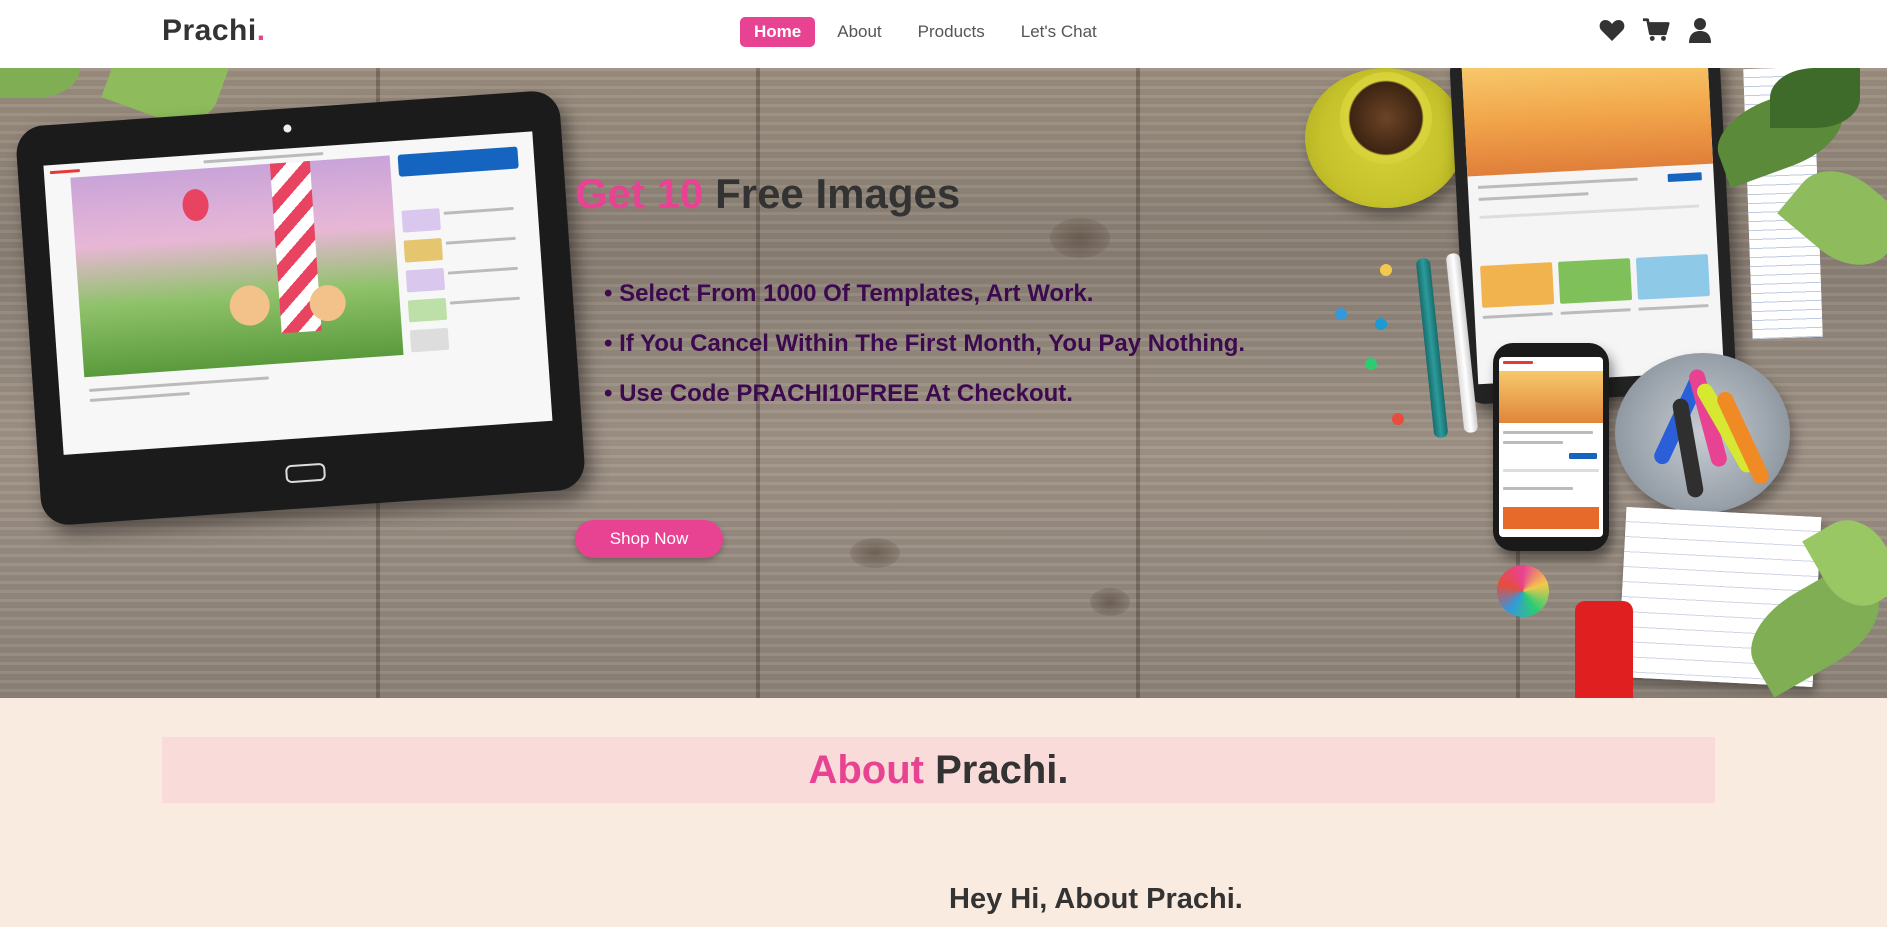  I want to click on about-subheading: Hey Hi, About Prachi., so click(1096, 899).